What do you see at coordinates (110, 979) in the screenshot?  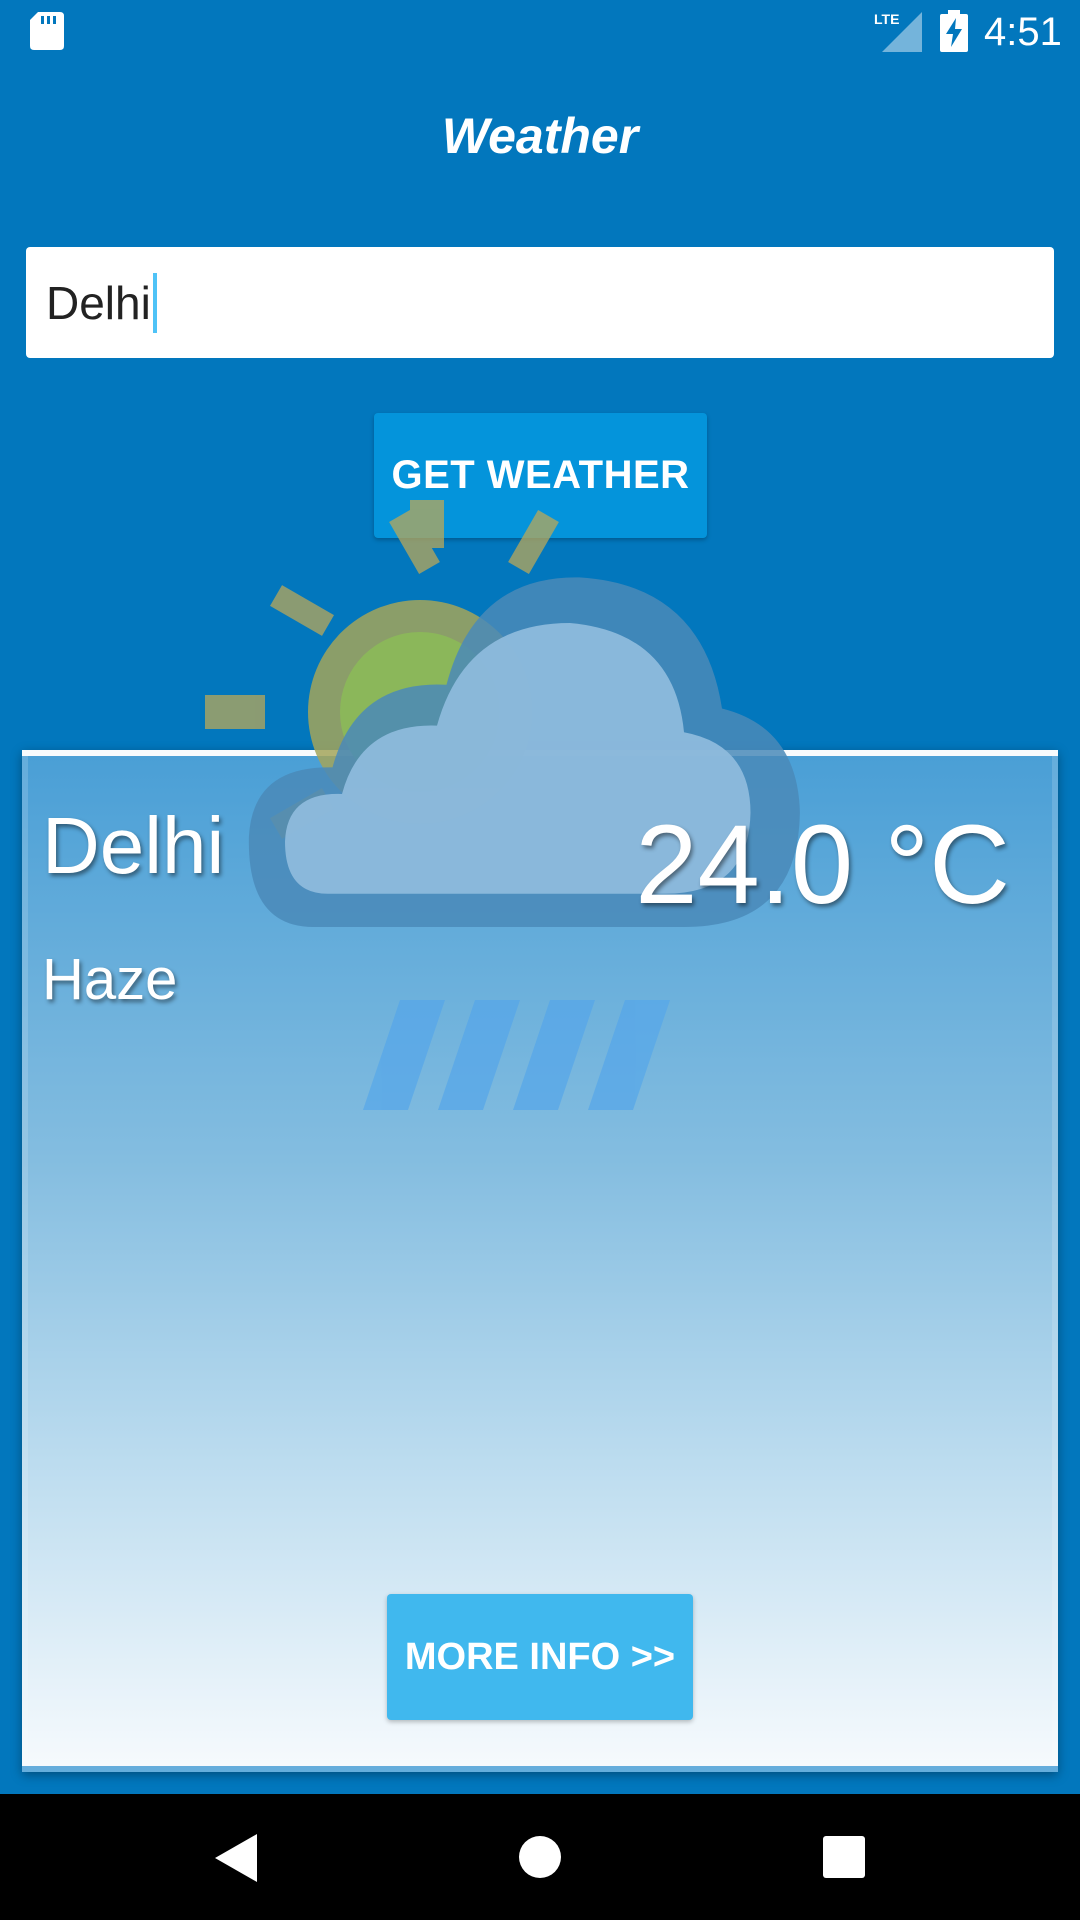 I see `result-condition: Haze` at bounding box center [110, 979].